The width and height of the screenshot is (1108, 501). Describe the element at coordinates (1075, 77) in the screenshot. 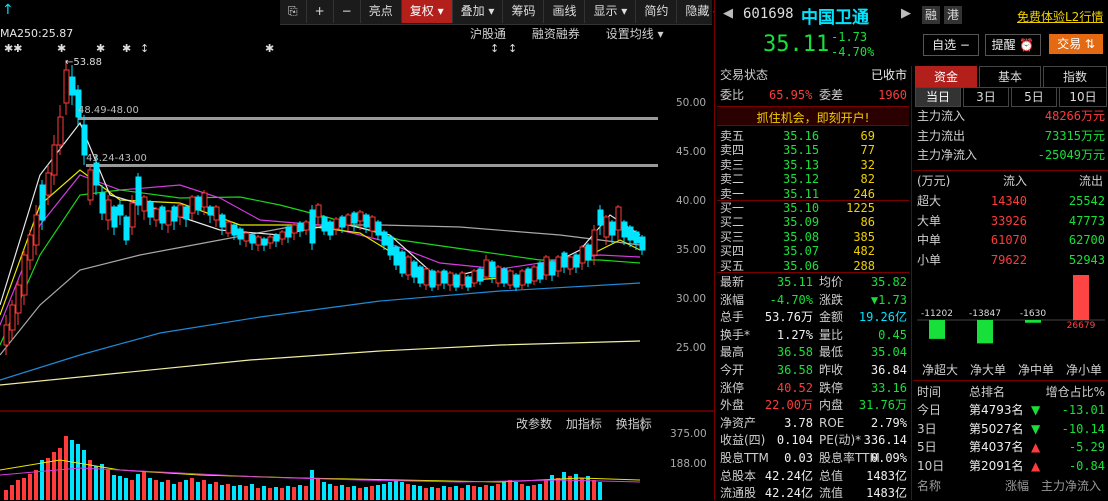

I see `tab-index: 指数` at that location.